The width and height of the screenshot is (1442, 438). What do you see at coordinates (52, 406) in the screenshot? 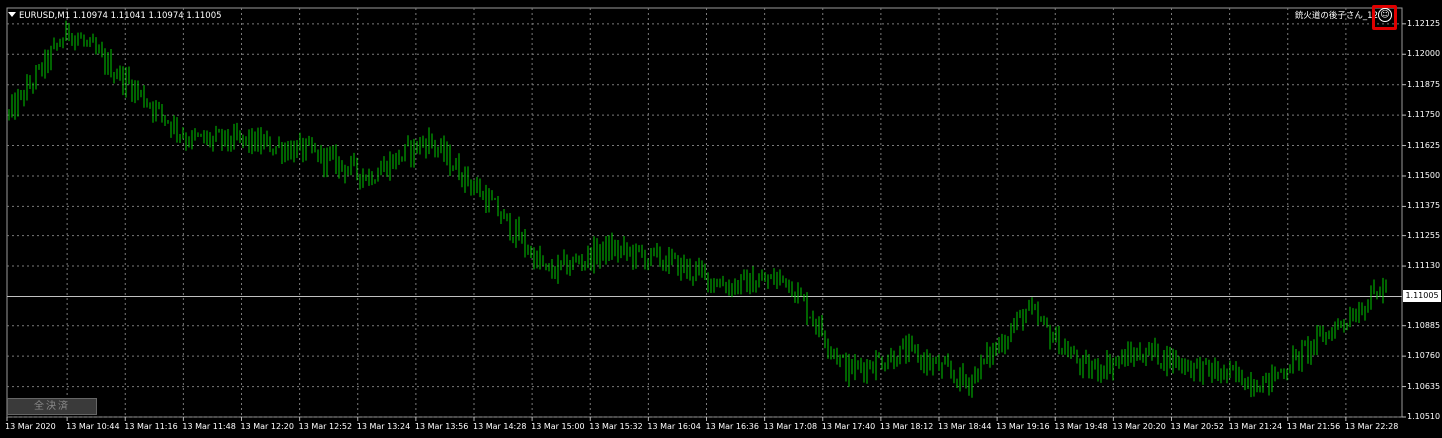
I see `close-all-button: 全決済` at bounding box center [52, 406].